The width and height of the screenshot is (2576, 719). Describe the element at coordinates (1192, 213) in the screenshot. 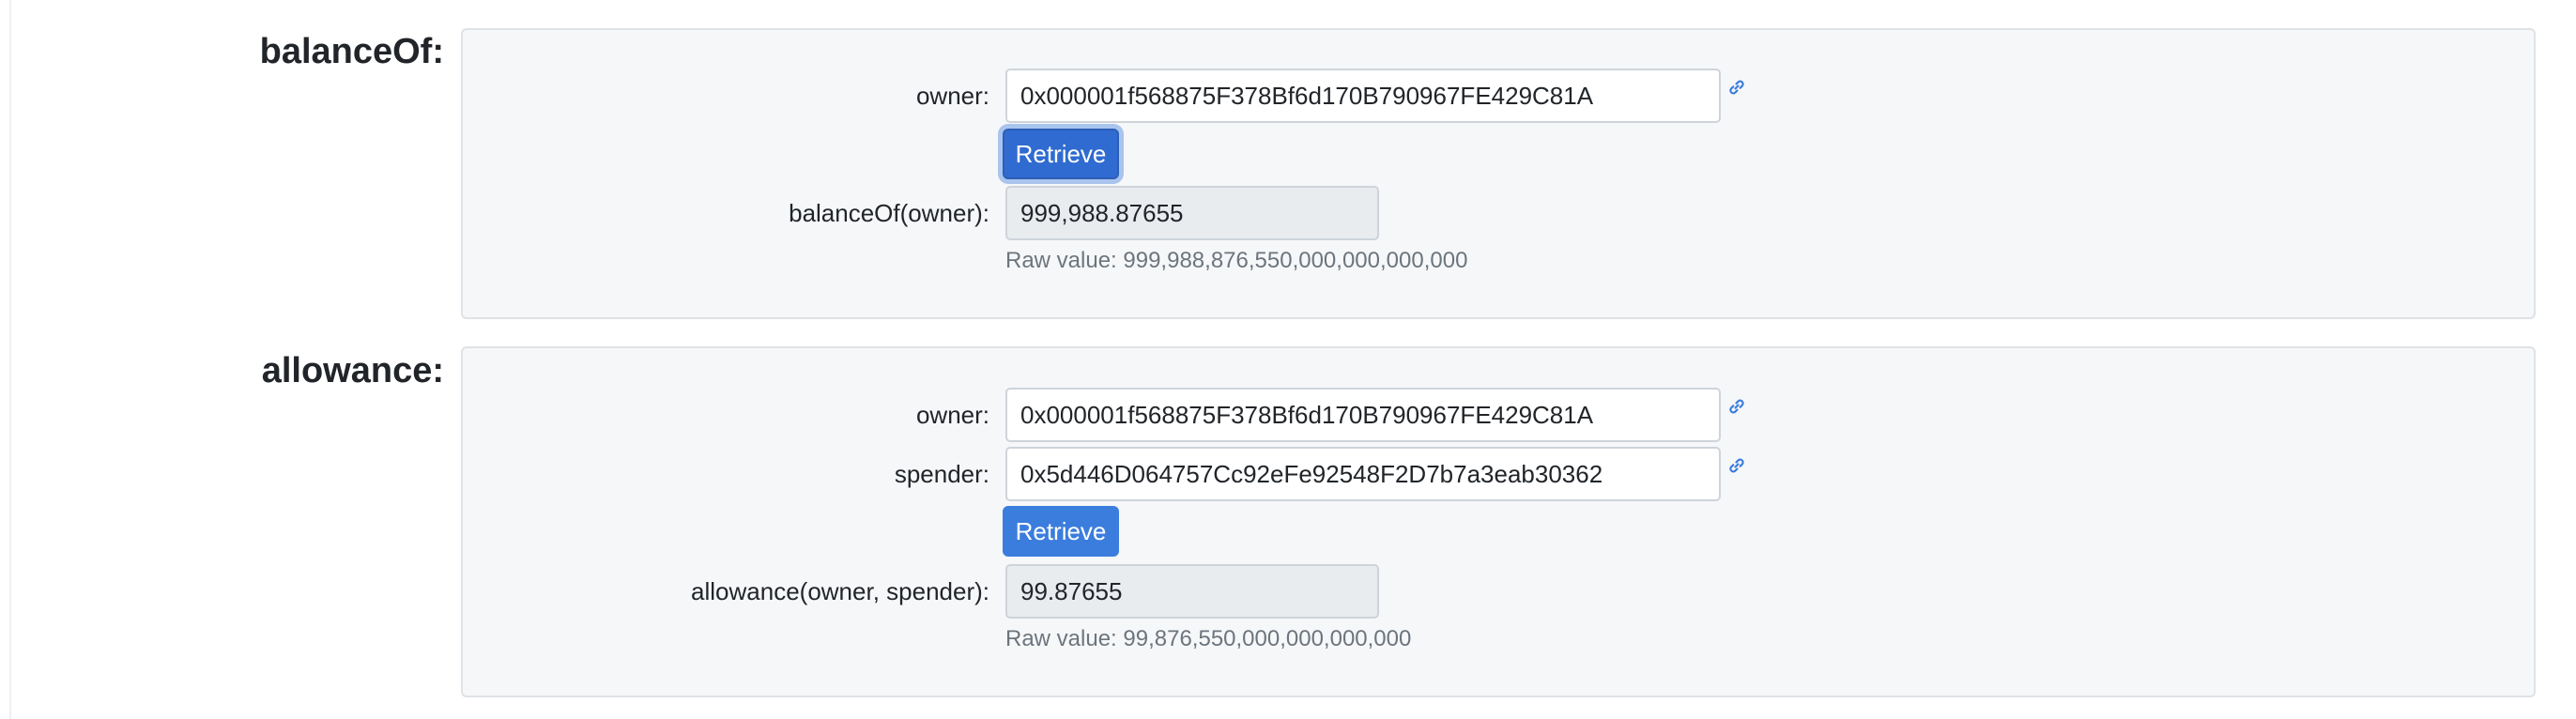

I see `balanceof-result-field: 999,988.87655` at that location.